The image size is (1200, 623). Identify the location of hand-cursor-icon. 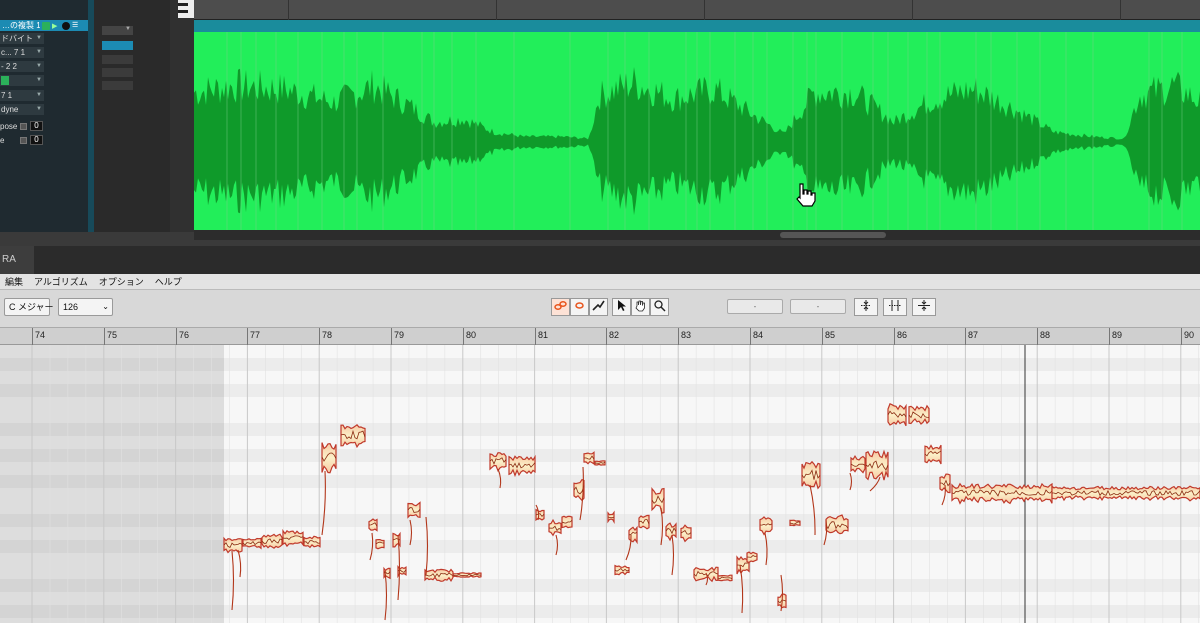
(806, 195).